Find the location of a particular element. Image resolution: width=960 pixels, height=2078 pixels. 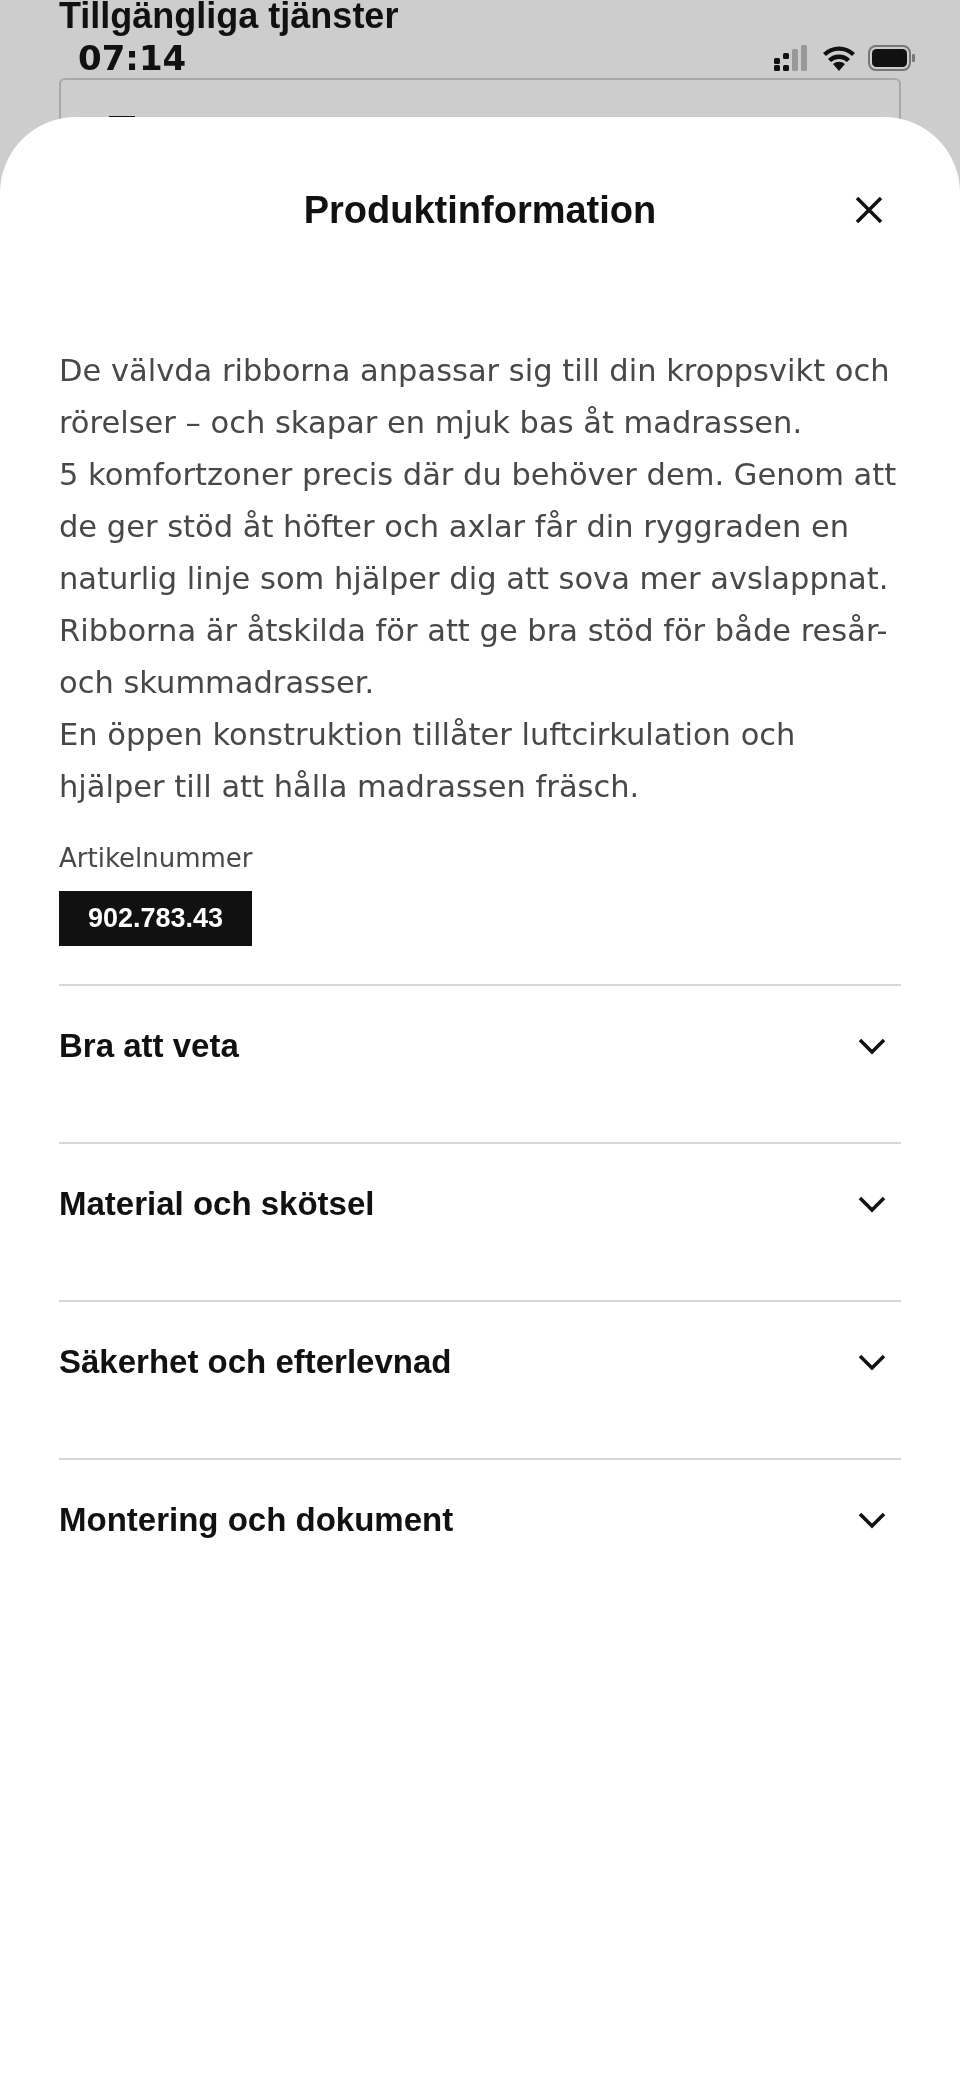

article-number: 902.783.43 is located at coordinates (156, 918).